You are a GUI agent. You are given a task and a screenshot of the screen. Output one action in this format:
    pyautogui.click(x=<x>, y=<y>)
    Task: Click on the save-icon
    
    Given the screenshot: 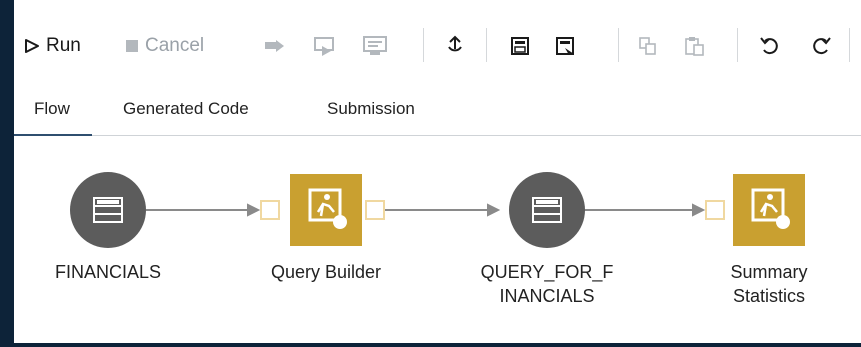 What is the action you would take?
    pyautogui.click(x=520, y=46)
    